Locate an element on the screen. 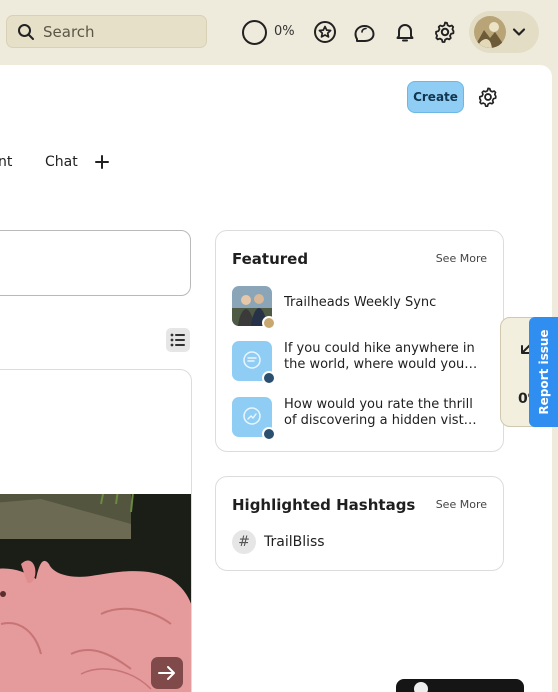  chevron-down-icon is located at coordinates (519, 32).